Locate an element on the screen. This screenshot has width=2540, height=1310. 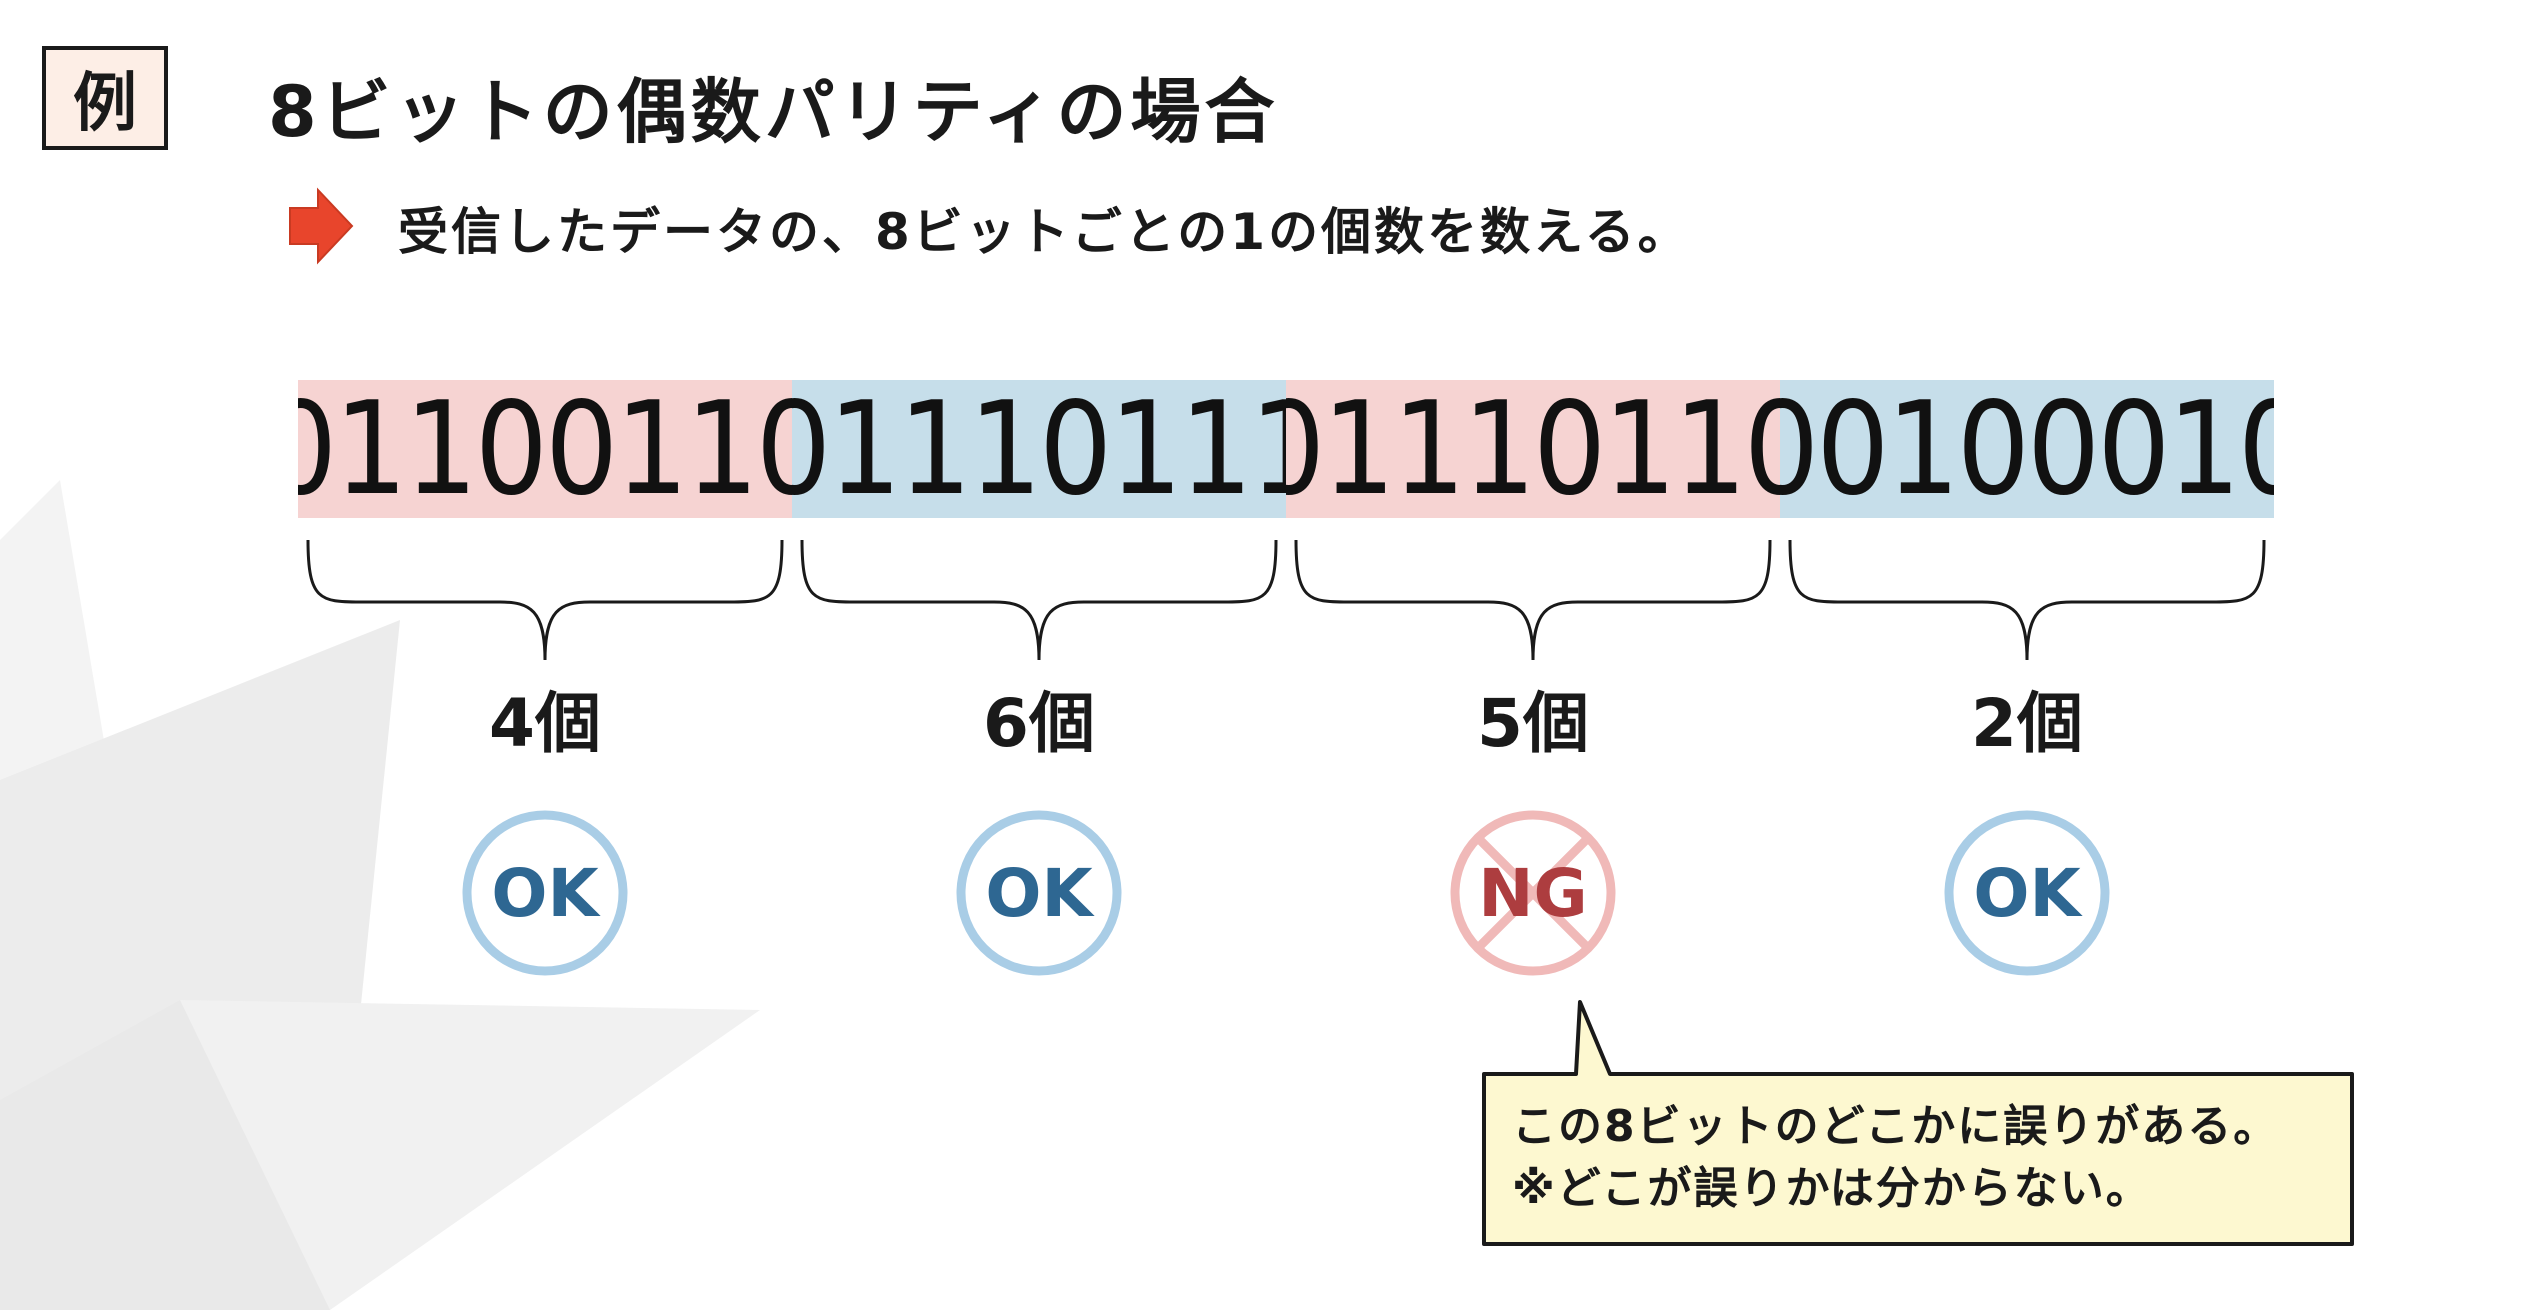
right-arrow-icon is located at coordinates (321, 226).